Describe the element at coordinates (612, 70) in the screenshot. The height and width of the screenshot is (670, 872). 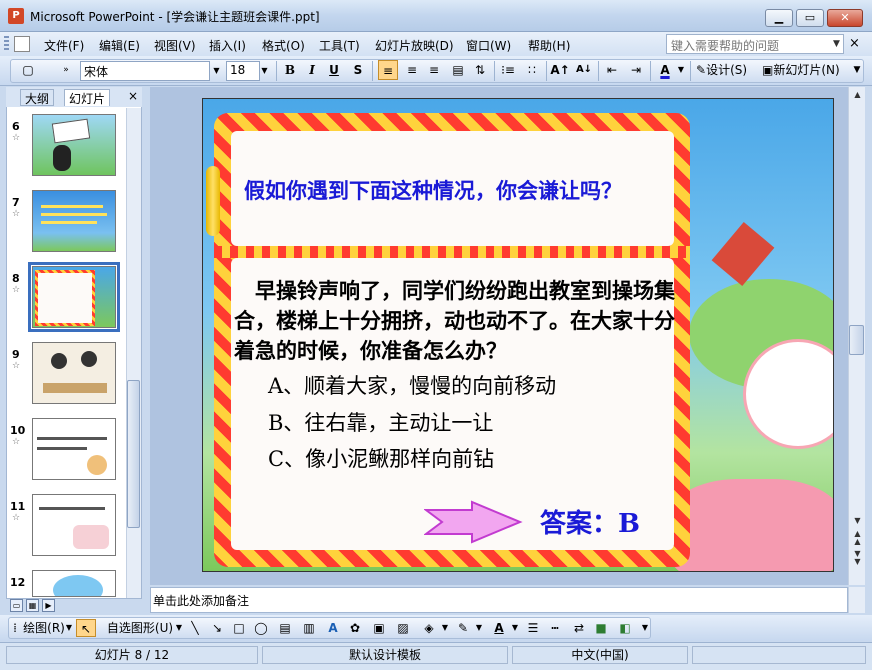
I see `decrease-indent-icon: ⇤` at that location.